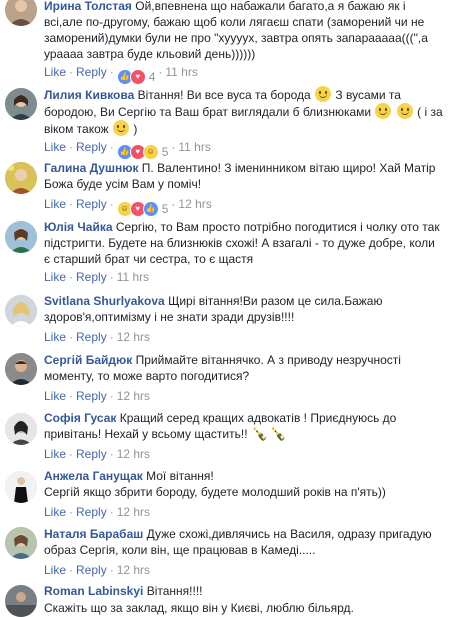 The image size is (469, 617). What do you see at coordinates (78, 227) in the screenshot?
I see `comment-author: Юлія Чайка` at bounding box center [78, 227].